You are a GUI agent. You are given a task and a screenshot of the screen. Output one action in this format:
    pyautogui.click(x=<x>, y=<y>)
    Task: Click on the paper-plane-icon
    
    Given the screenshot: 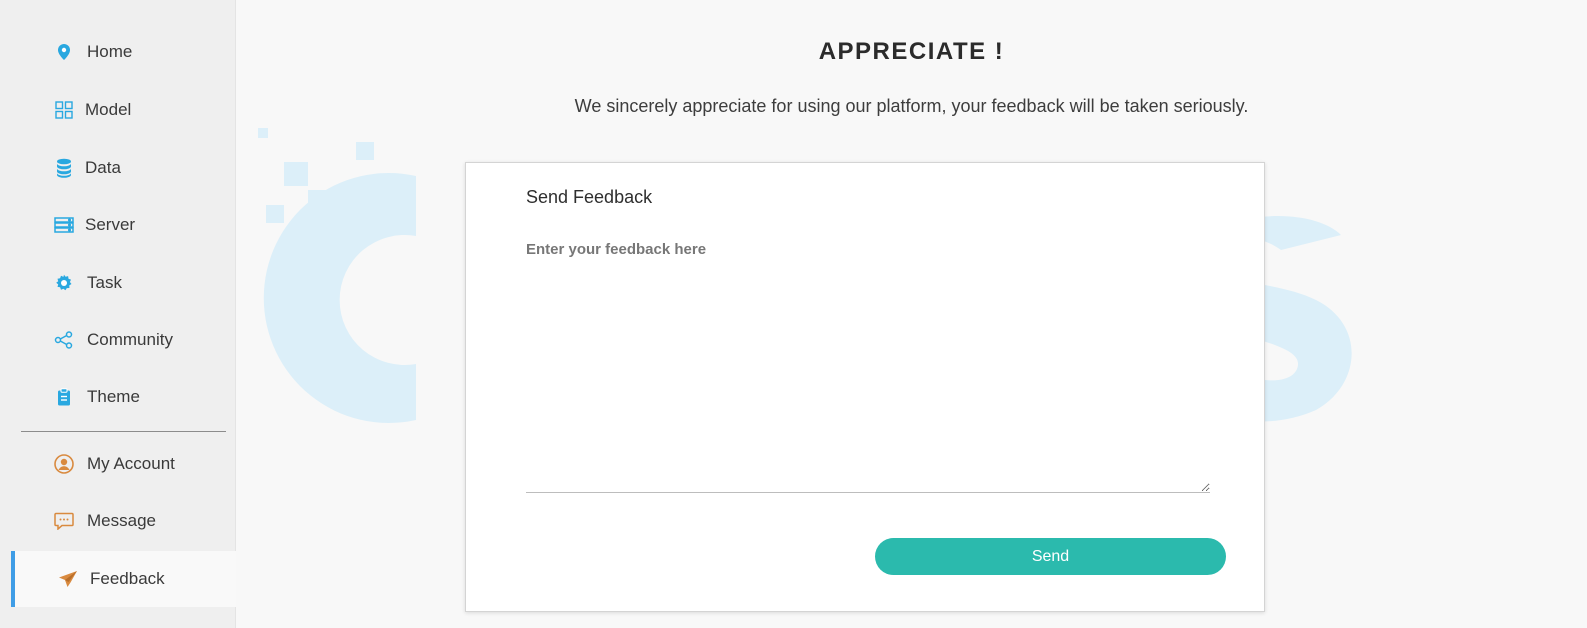 What is the action you would take?
    pyautogui.click(x=68, y=579)
    